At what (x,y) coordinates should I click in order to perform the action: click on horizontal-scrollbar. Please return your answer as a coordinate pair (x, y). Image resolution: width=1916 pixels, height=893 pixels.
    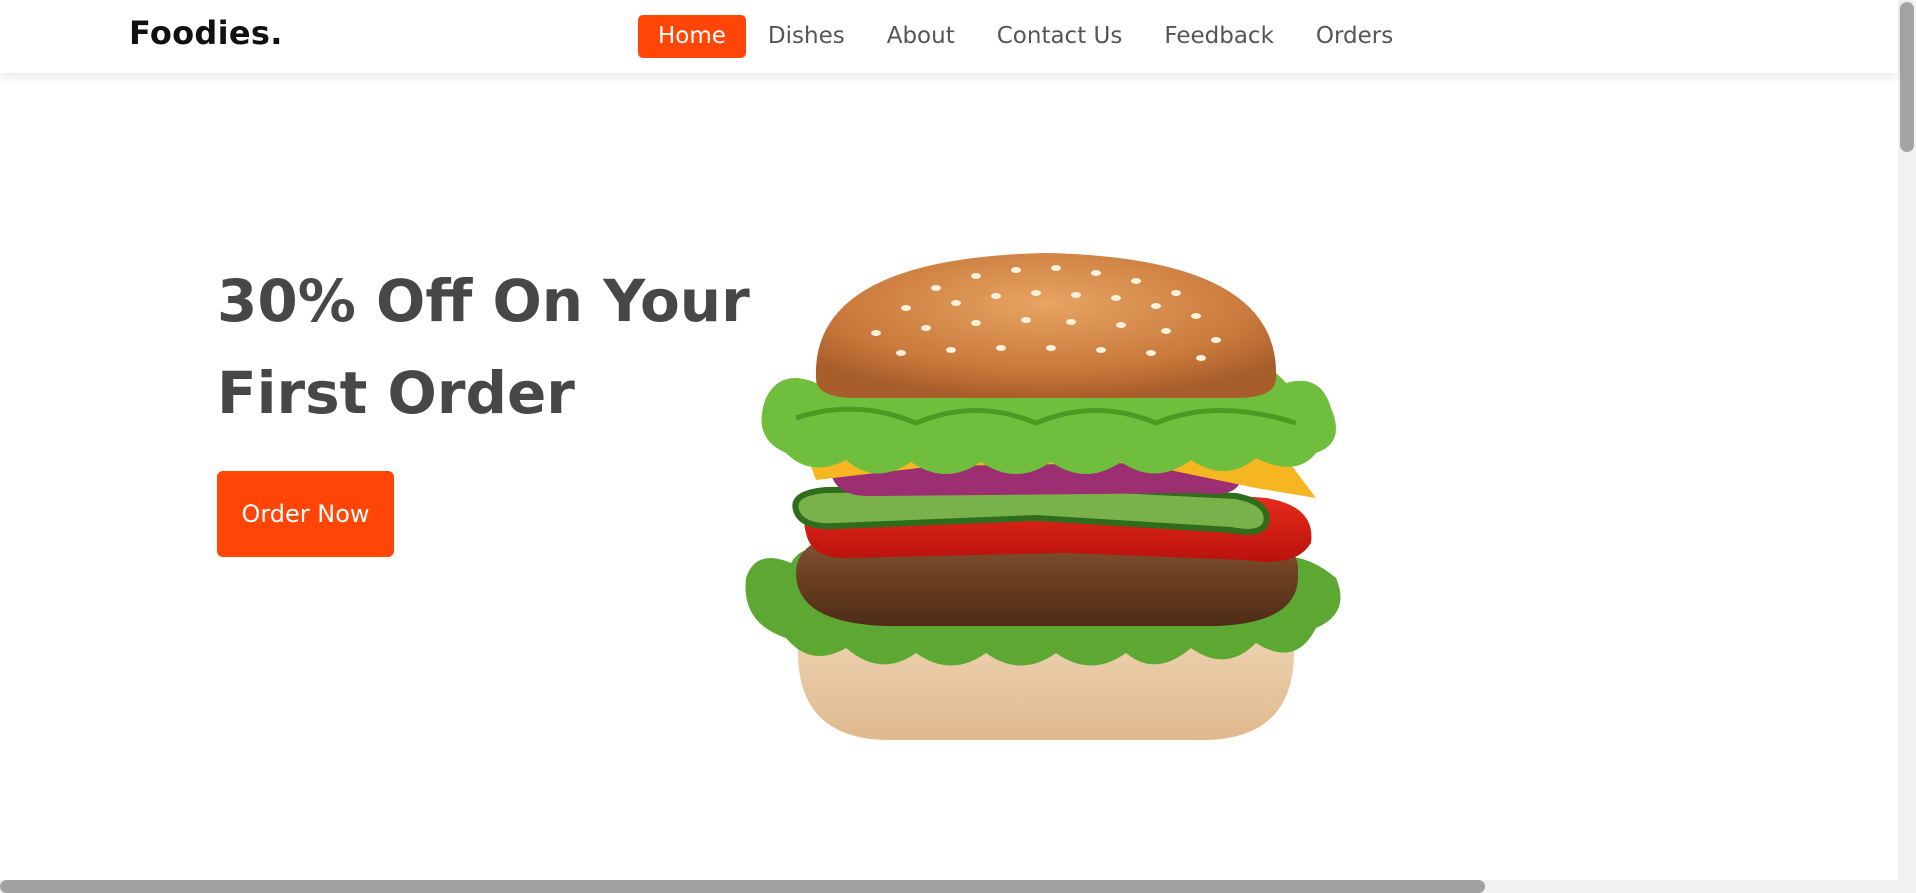
    Looking at the image, I should click on (949, 886).